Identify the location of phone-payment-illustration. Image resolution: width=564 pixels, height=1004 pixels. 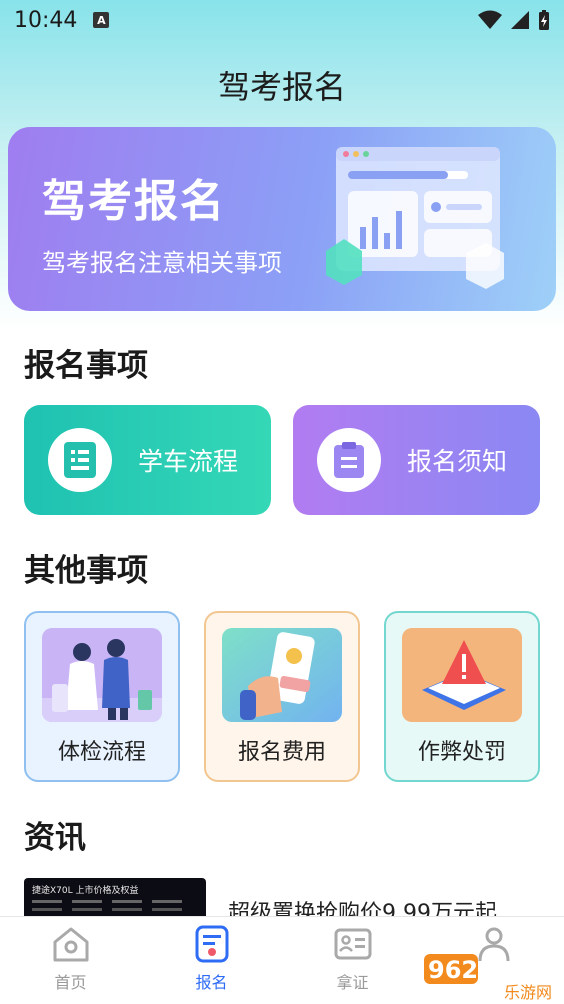
(282, 675).